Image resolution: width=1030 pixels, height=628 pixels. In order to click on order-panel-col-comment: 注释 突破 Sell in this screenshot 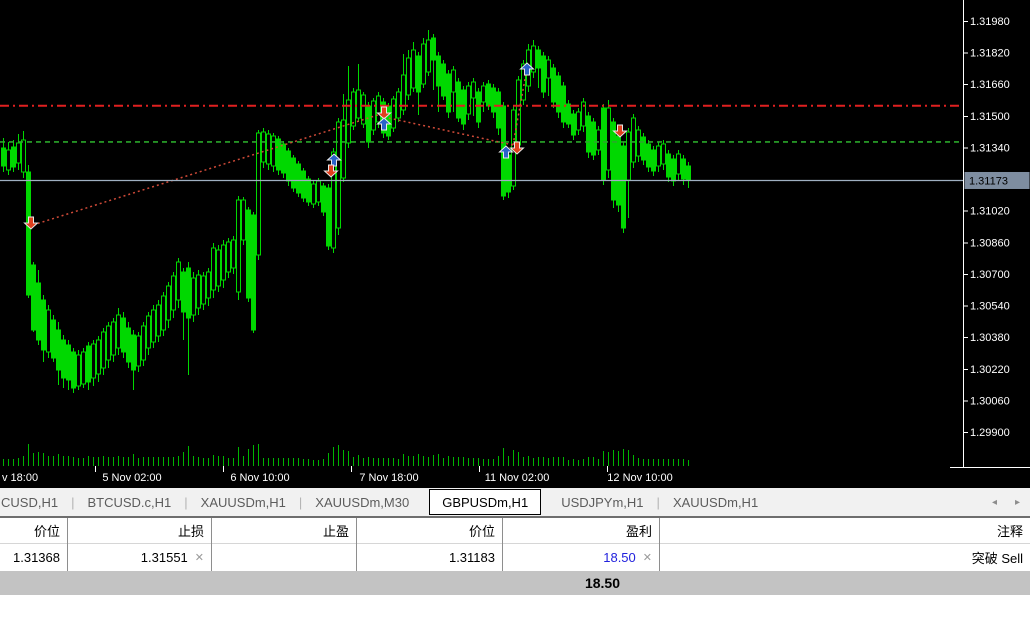, I will do `click(845, 544)`.